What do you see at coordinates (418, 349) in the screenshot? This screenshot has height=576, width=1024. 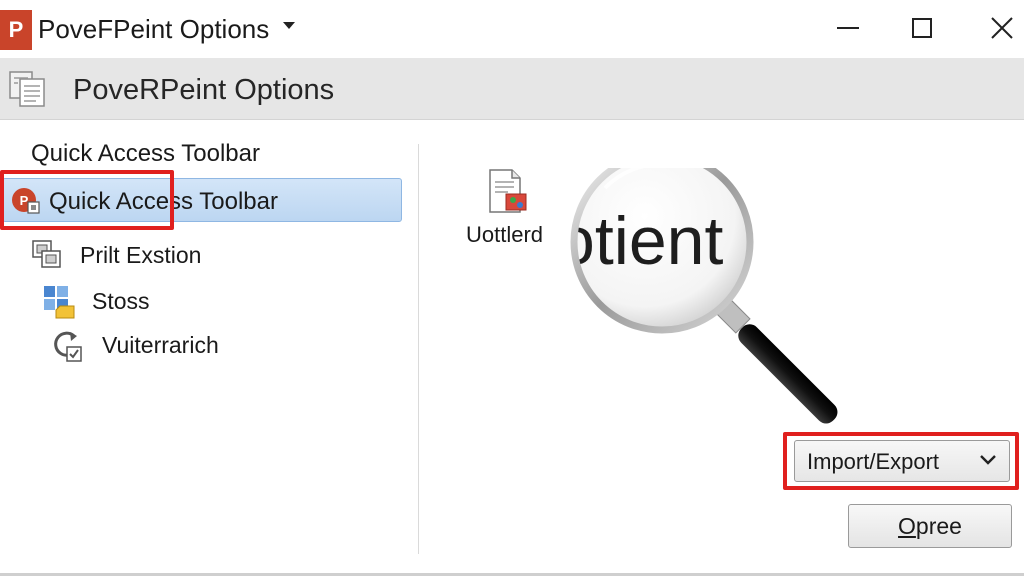 I see `pane-divider` at bounding box center [418, 349].